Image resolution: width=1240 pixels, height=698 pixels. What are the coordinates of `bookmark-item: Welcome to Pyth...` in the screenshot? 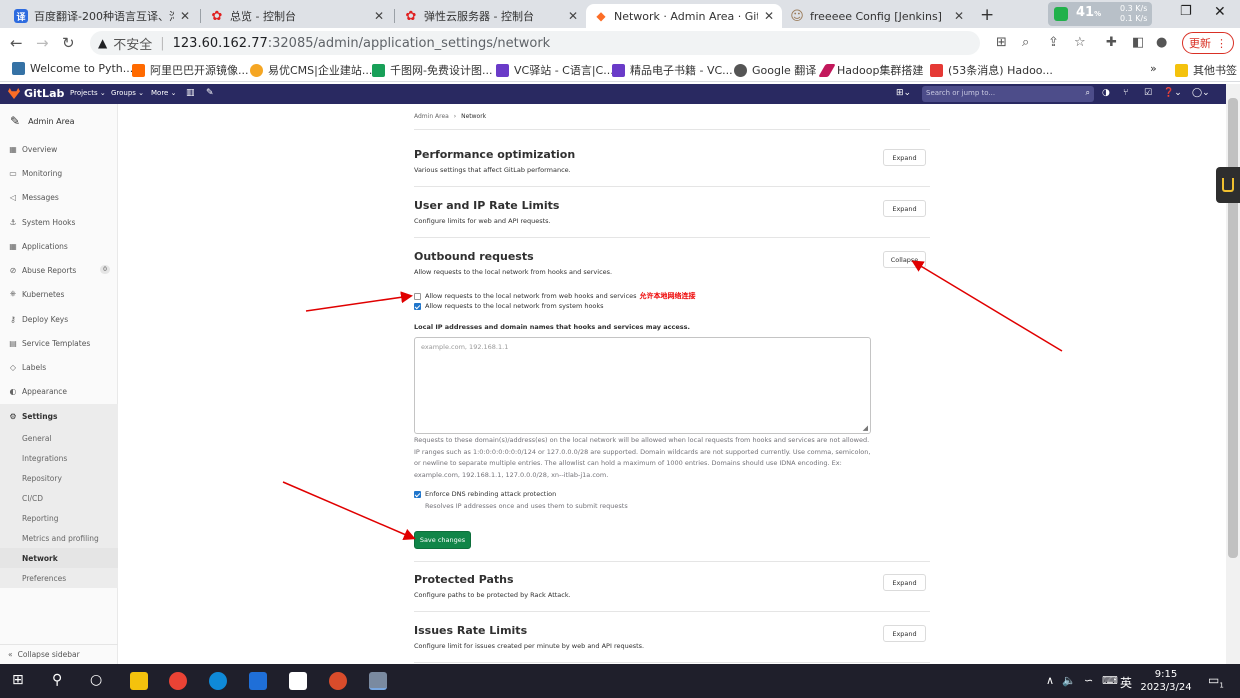 It's located at (72, 68).